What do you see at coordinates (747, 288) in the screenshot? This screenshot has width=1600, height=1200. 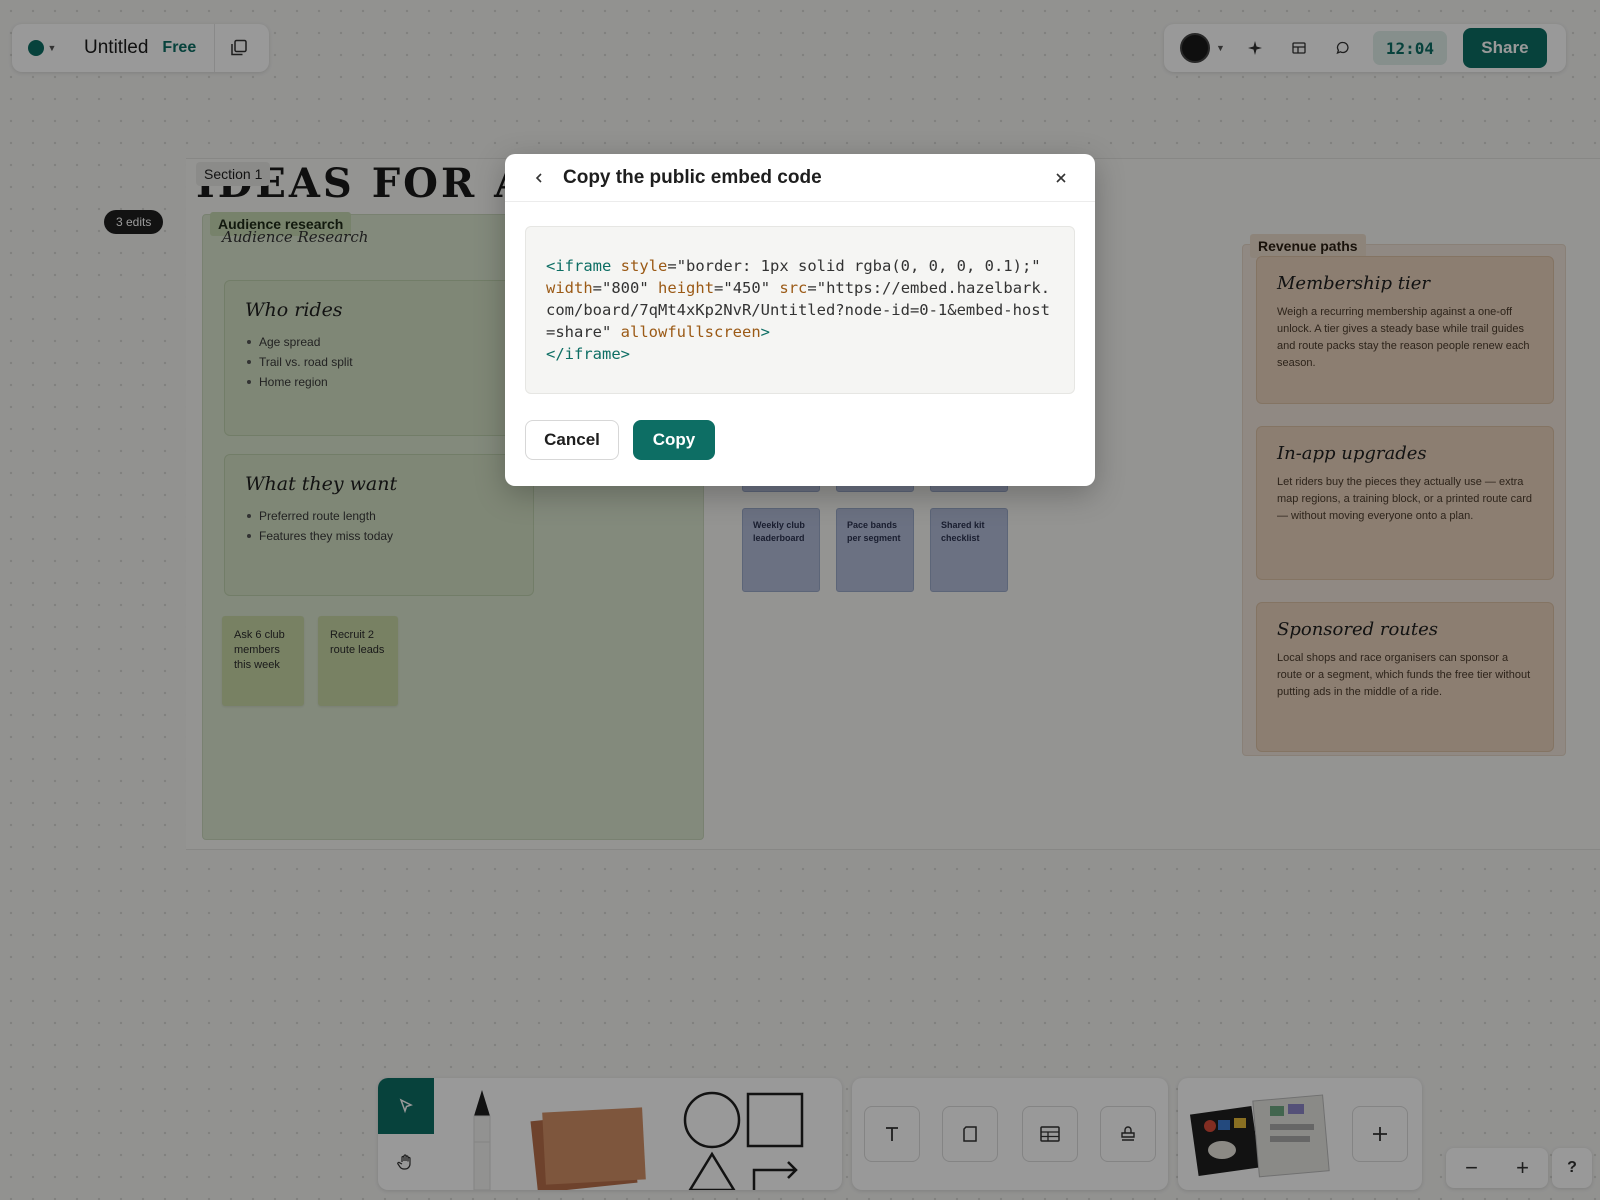 I see `code-value: "450"` at bounding box center [747, 288].